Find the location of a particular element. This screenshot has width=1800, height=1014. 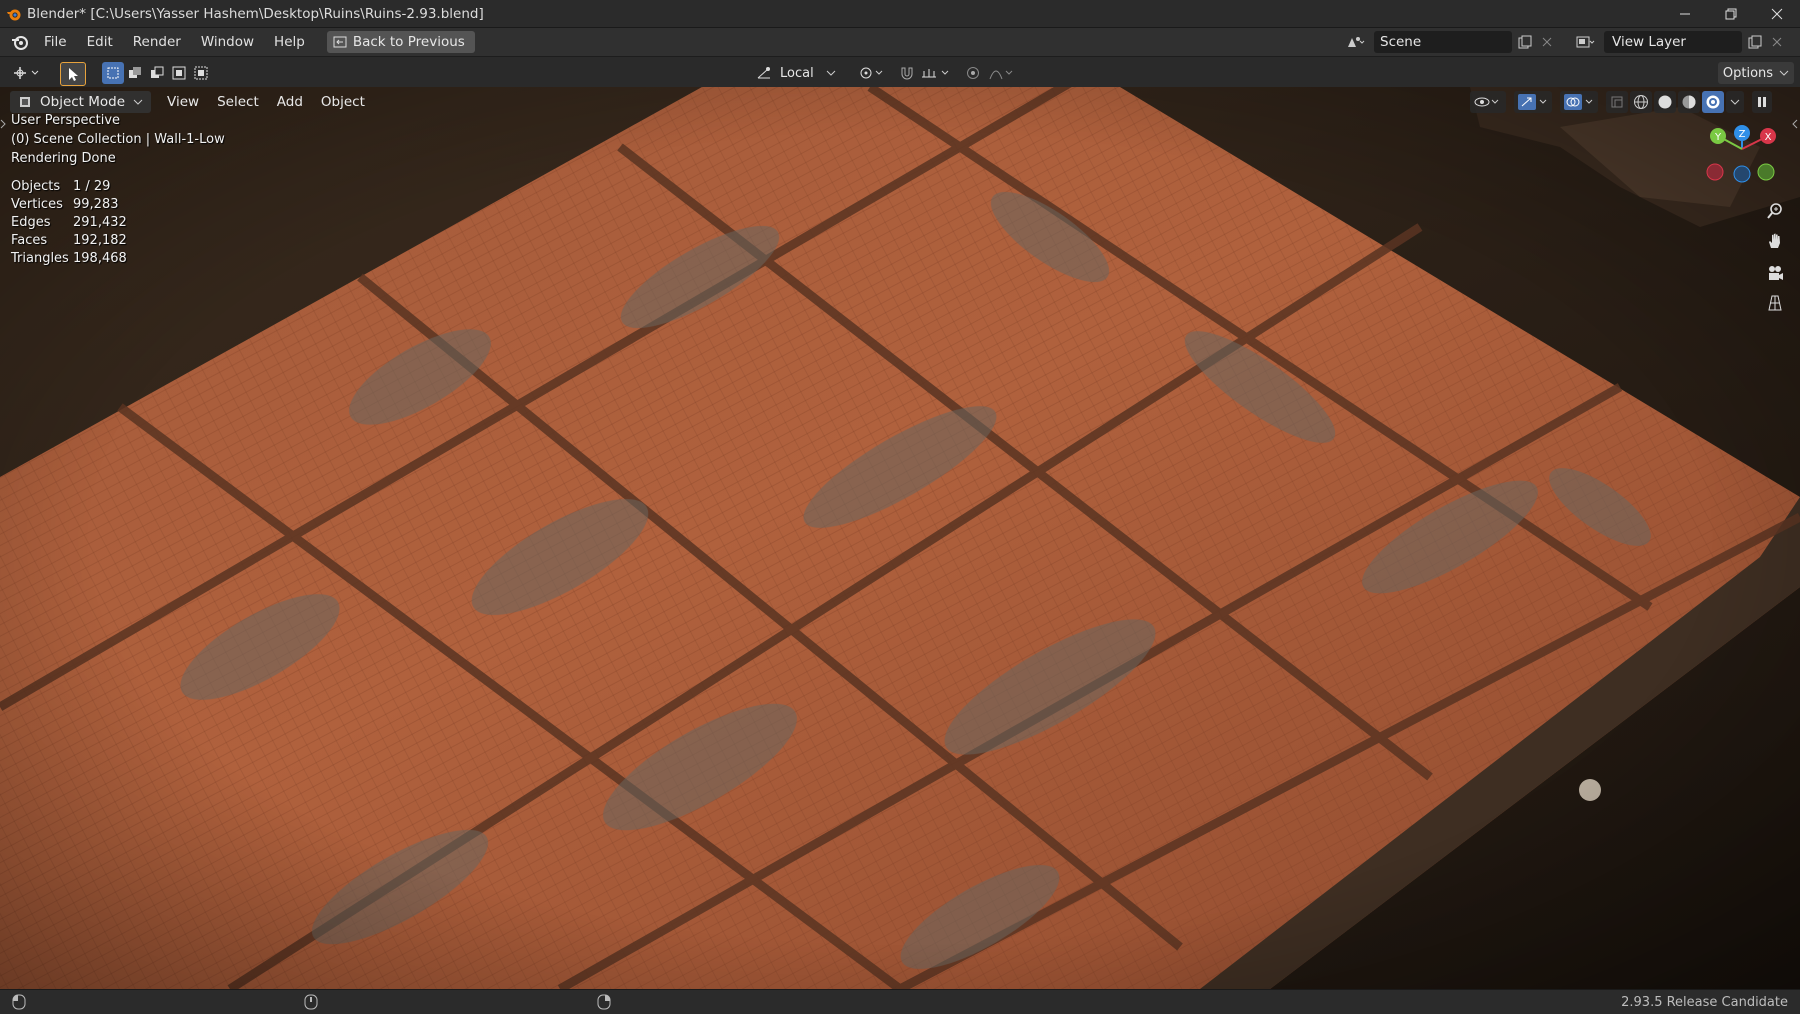

chevron-left-icon is located at coordinates (1795, 124).